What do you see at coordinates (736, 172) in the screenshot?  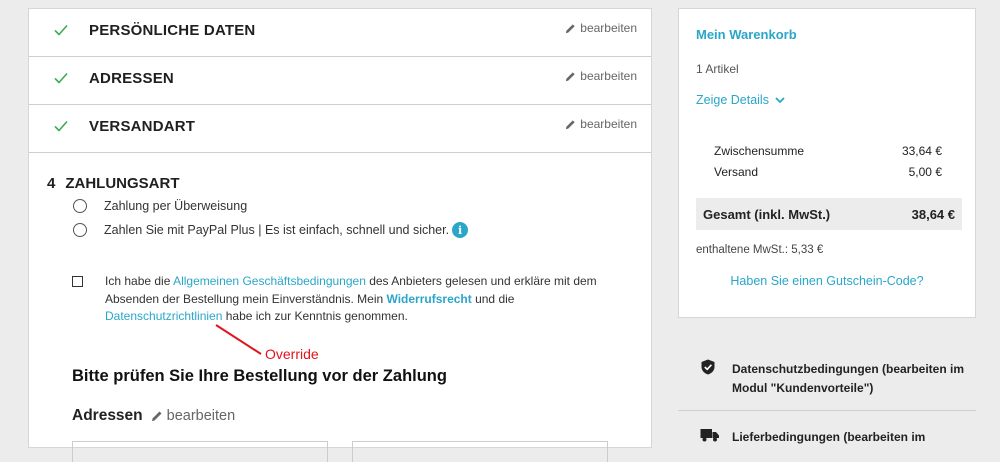 I see `shipping-label: Versand` at bounding box center [736, 172].